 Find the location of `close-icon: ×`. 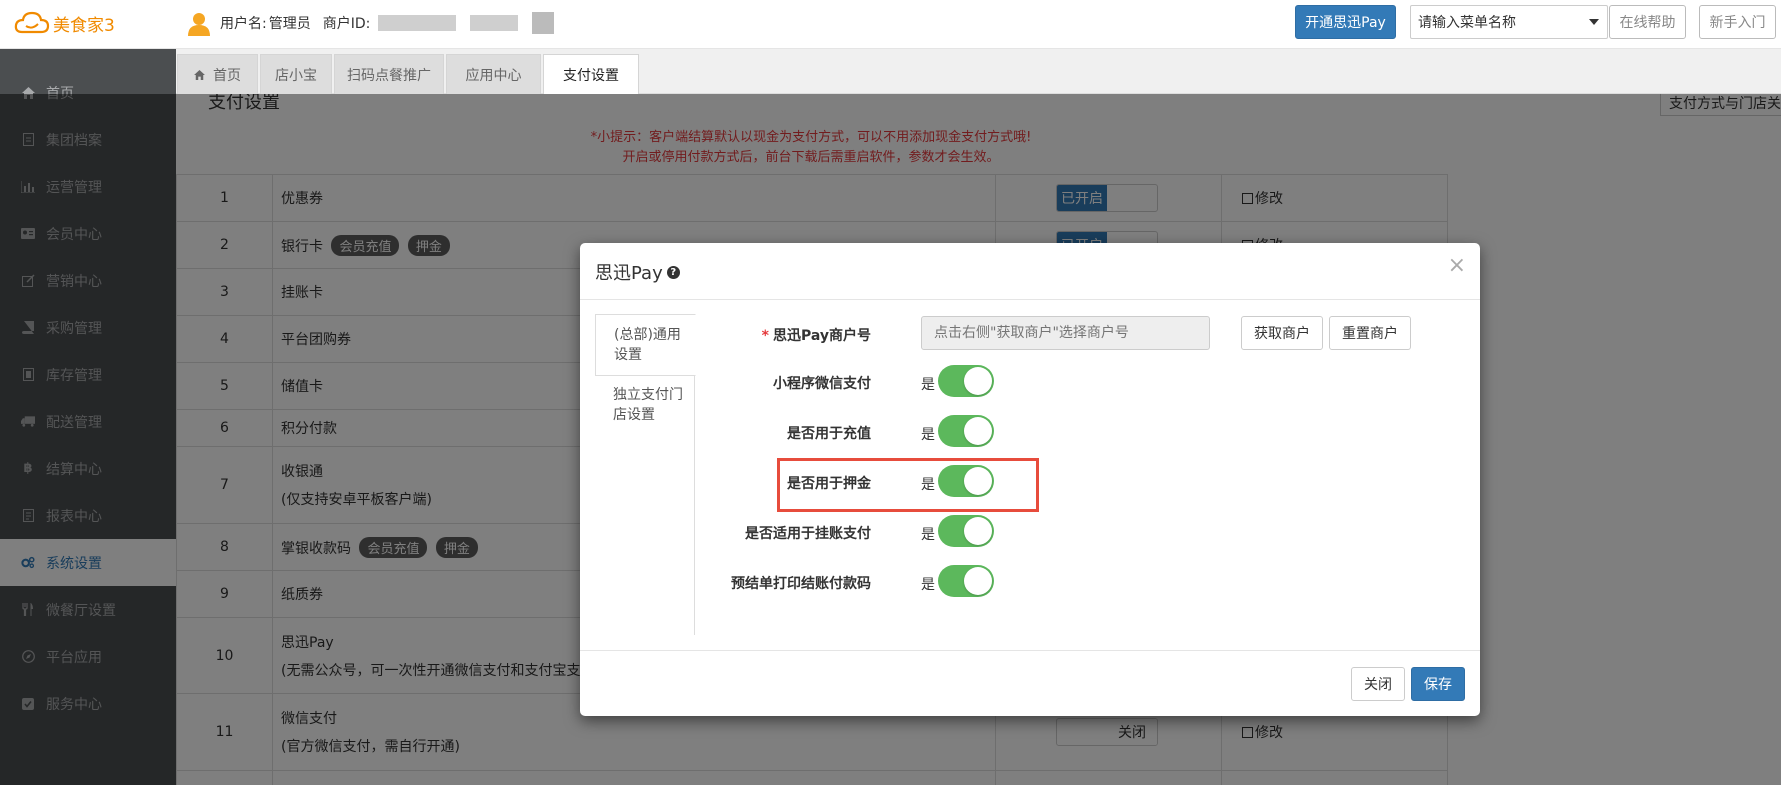

close-icon: × is located at coordinates (1457, 266).